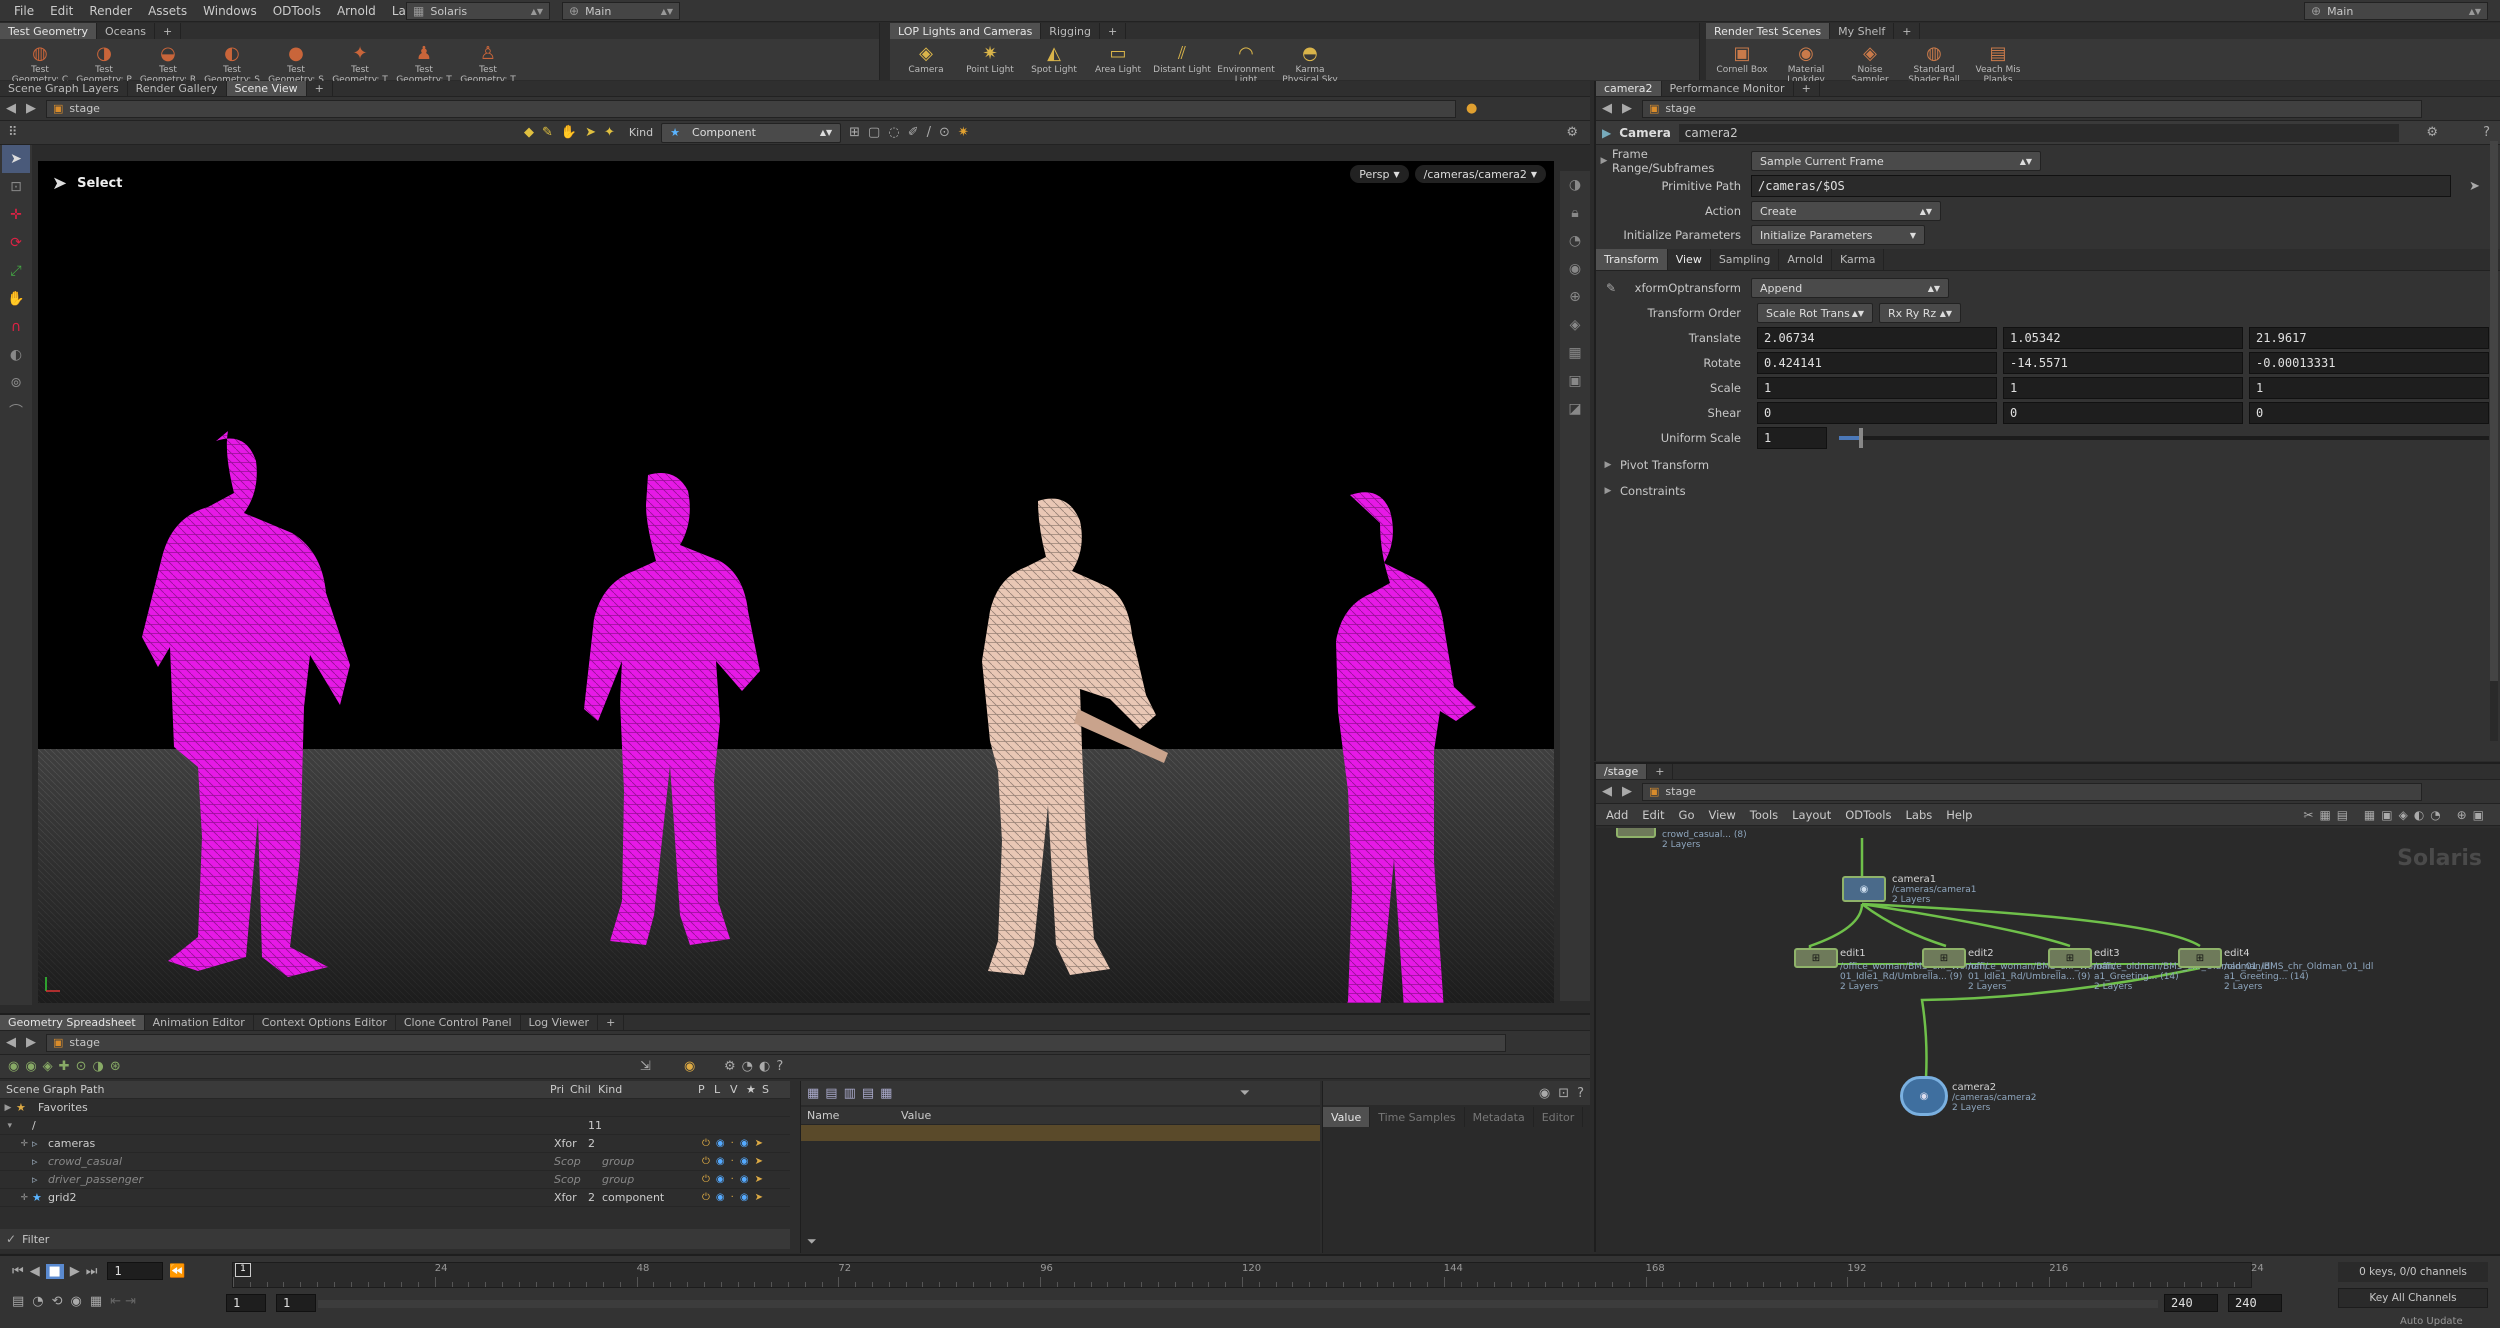 The width and height of the screenshot is (2500, 1328). I want to click on render-icon: ◪, so click(1575, 409).